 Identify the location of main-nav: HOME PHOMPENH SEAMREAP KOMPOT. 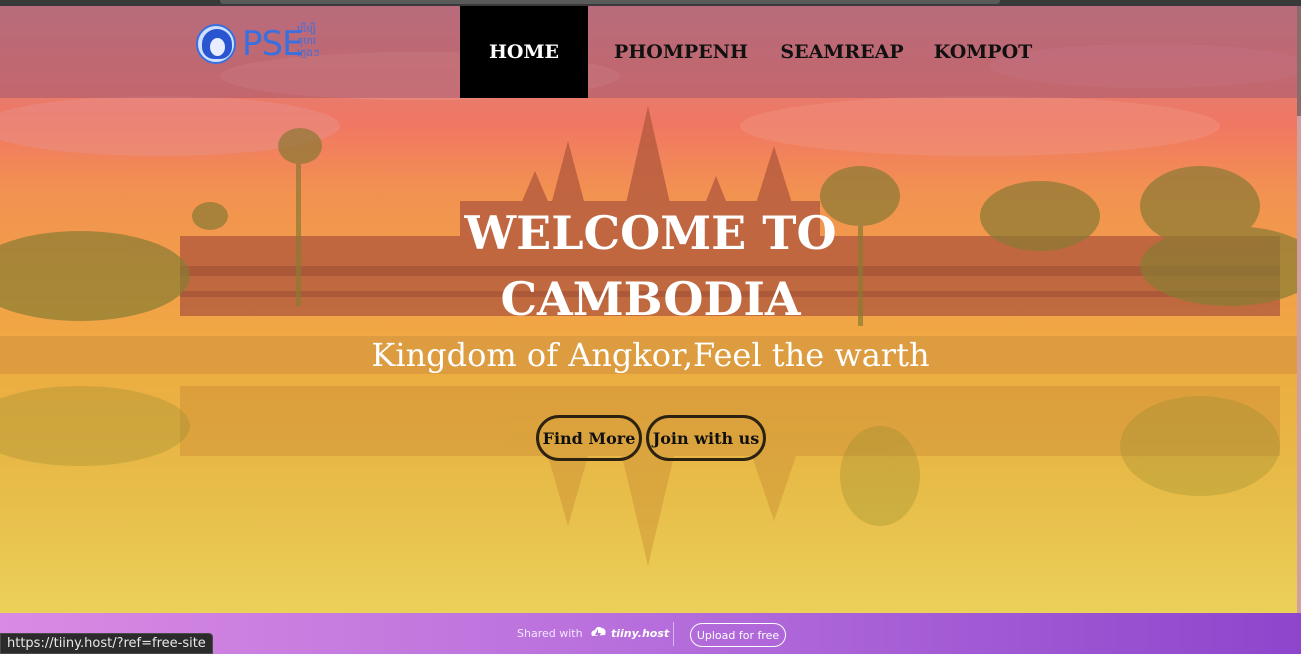
(758, 52).